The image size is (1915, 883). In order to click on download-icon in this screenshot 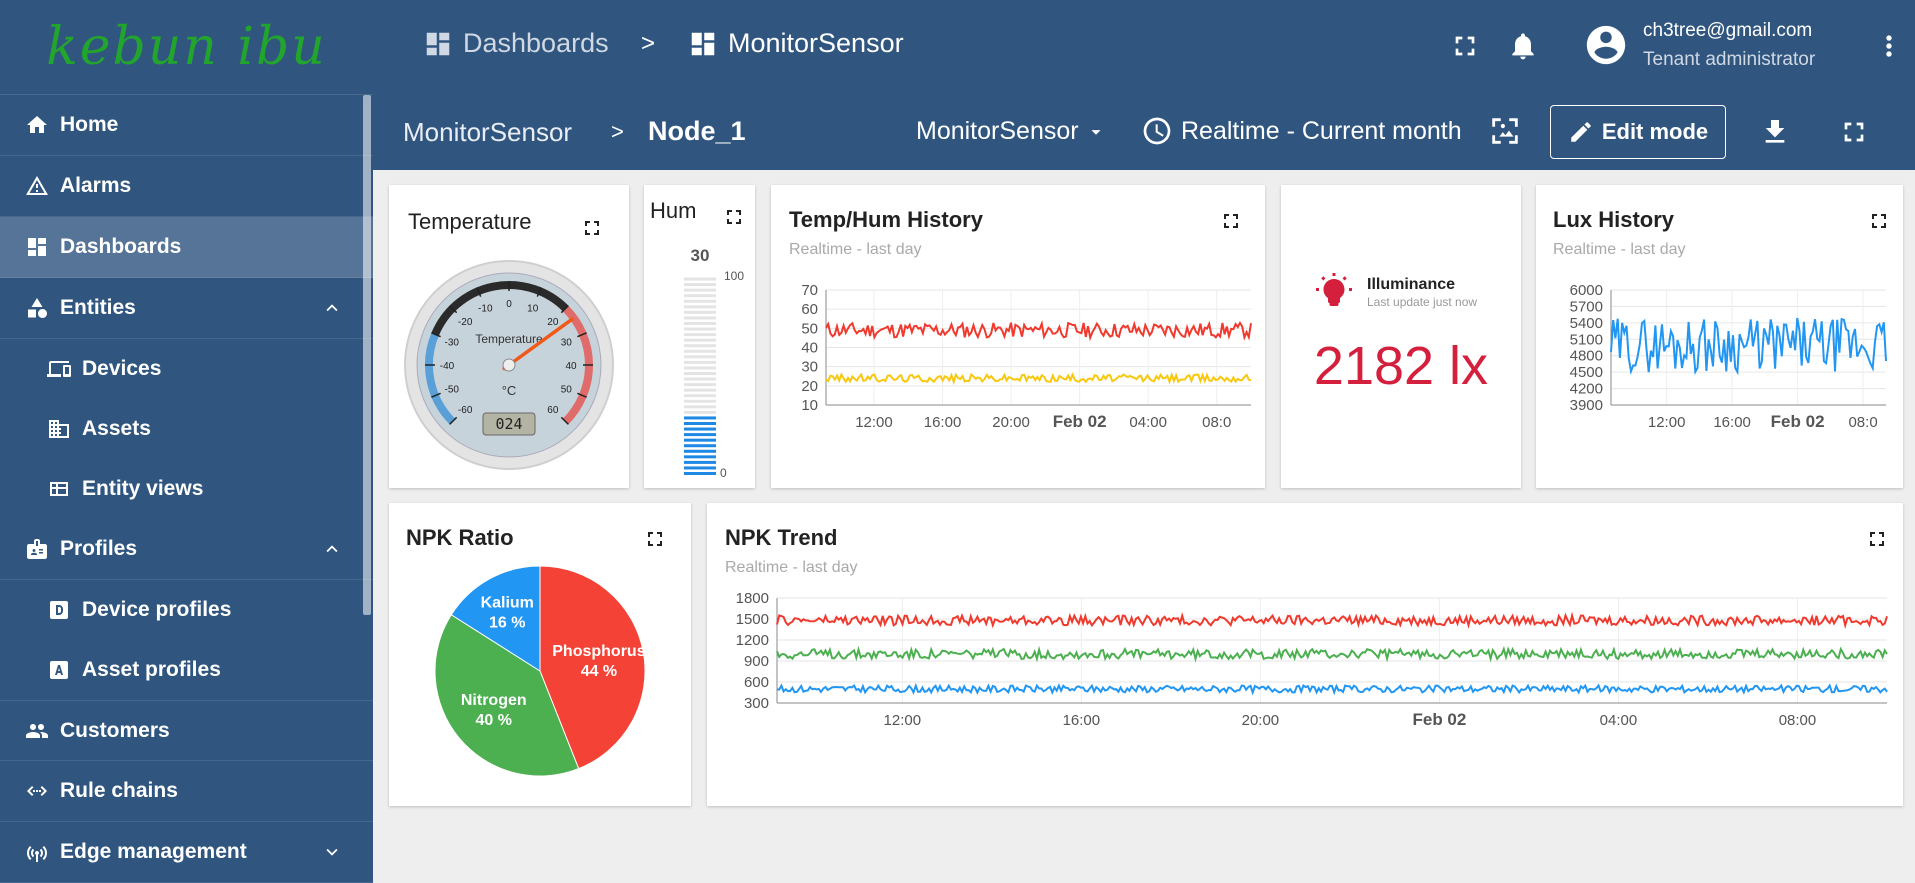, I will do `click(1775, 132)`.